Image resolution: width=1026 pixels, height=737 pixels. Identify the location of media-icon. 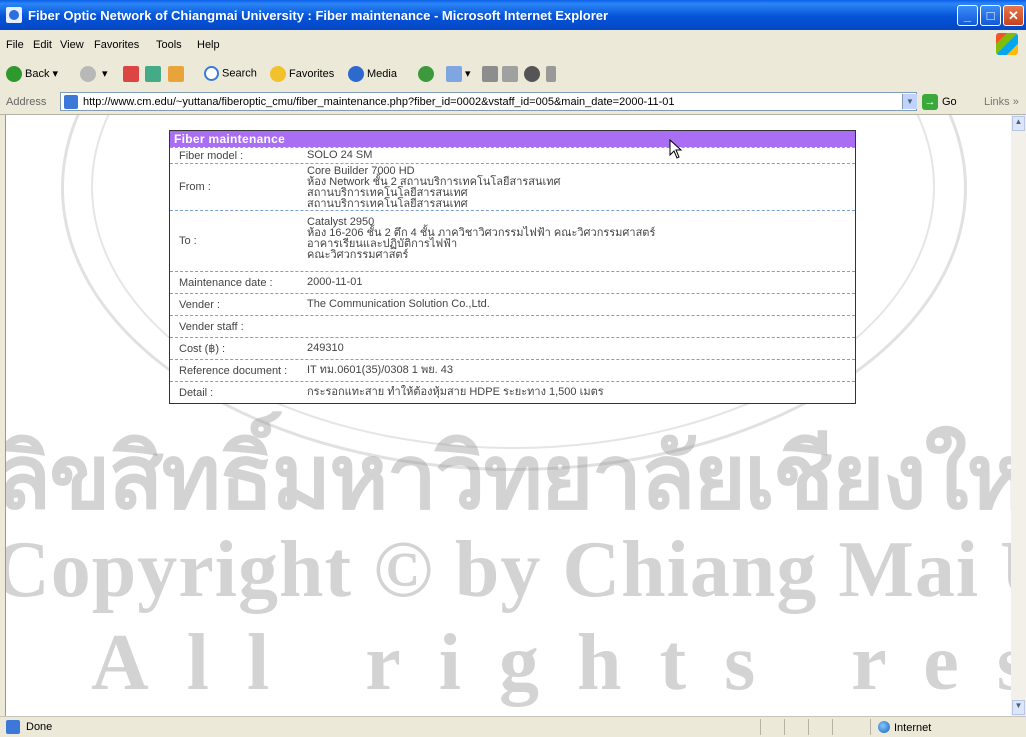
(356, 74).